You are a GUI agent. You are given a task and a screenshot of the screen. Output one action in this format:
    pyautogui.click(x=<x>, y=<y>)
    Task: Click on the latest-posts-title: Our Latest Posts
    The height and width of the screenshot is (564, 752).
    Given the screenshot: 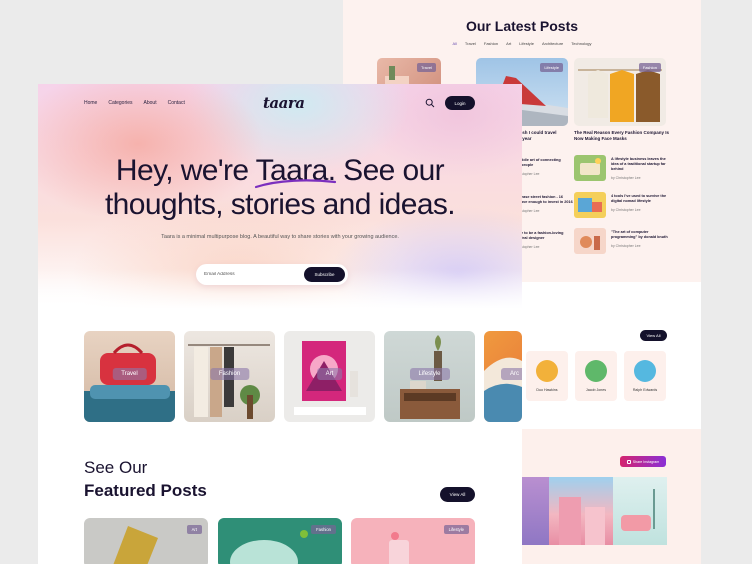 What is the action you would take?
    pyautogui.click(x=522, y=26)
    